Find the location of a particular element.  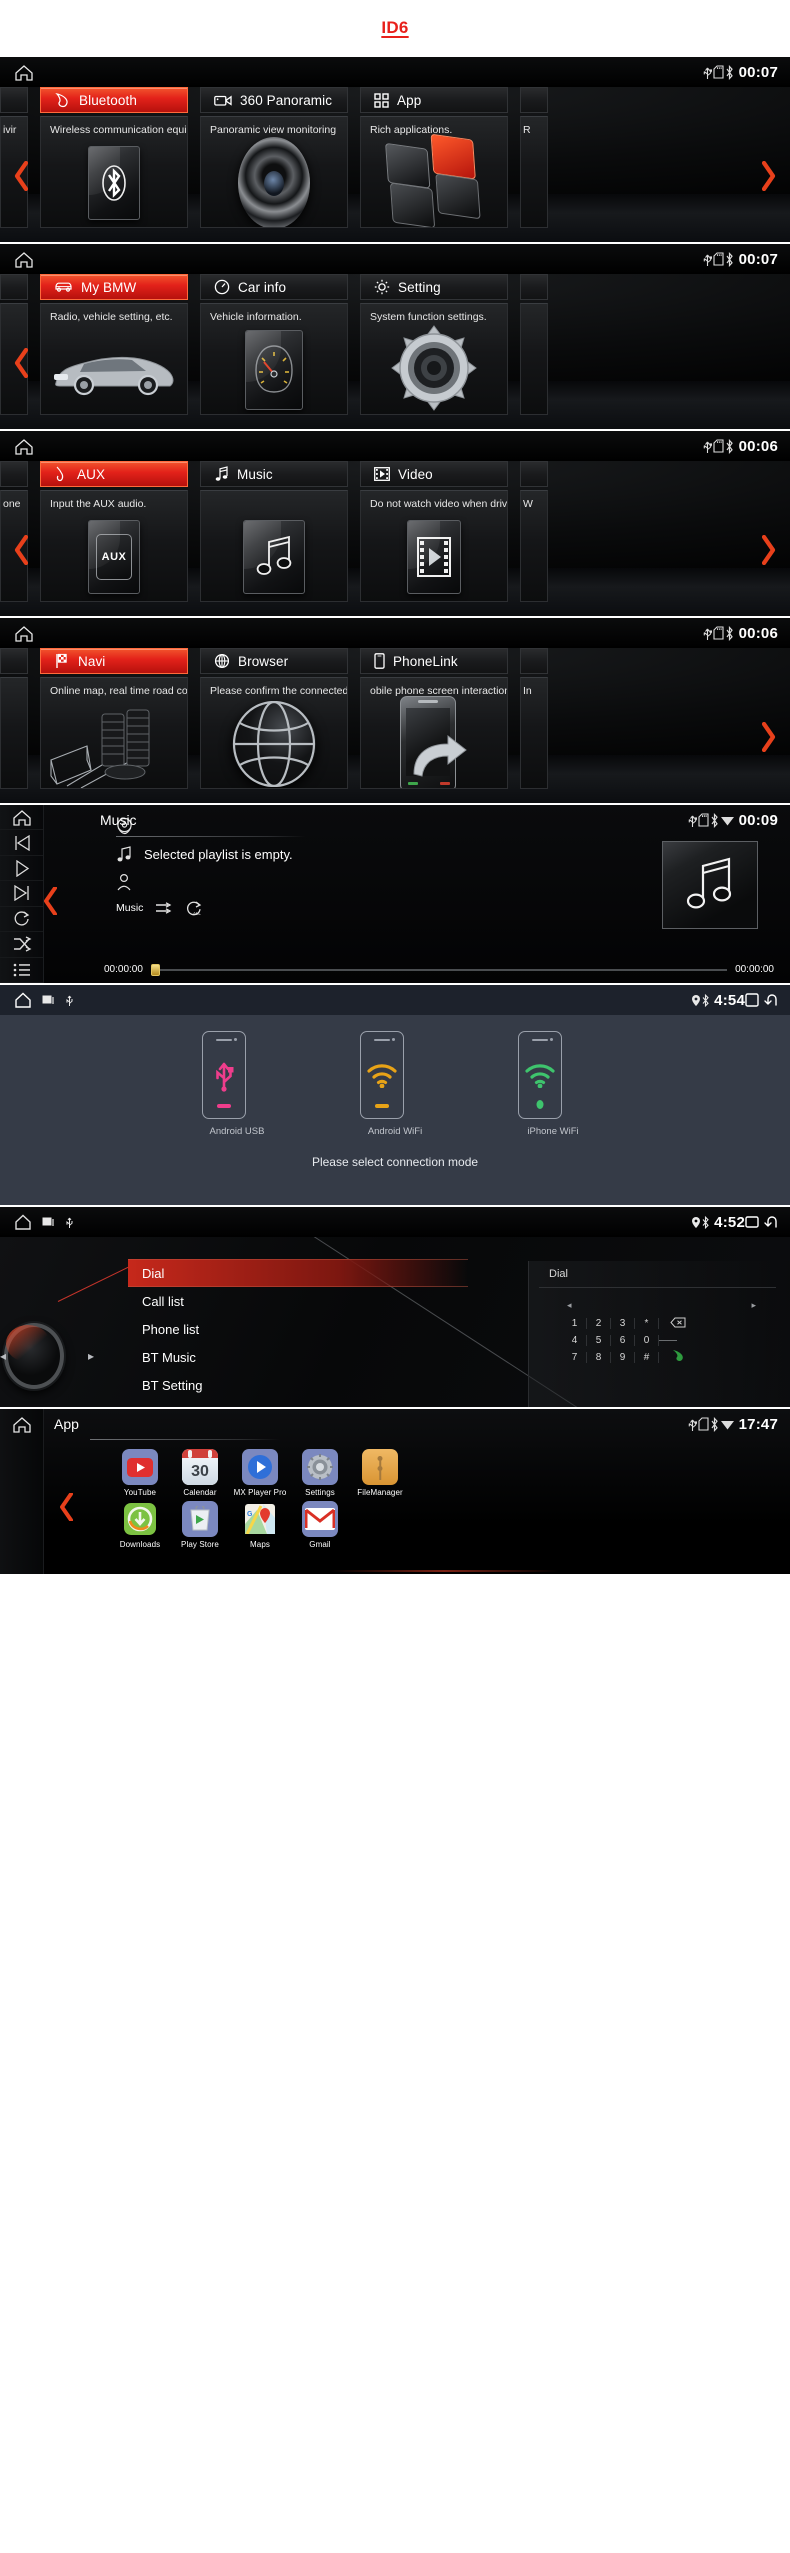

card-body: Input the AUX audio. AUX is located at coordinates (114, 546).